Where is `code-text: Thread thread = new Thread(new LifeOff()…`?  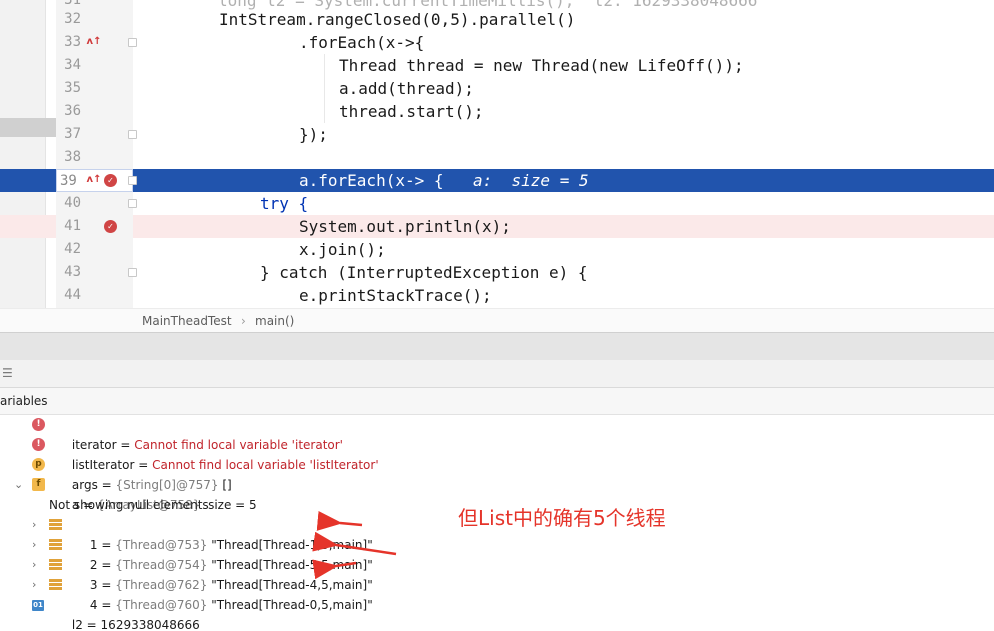 code-text: Thread thread = new Thread(new LifeOff()… is located at coordinates (541, 65).